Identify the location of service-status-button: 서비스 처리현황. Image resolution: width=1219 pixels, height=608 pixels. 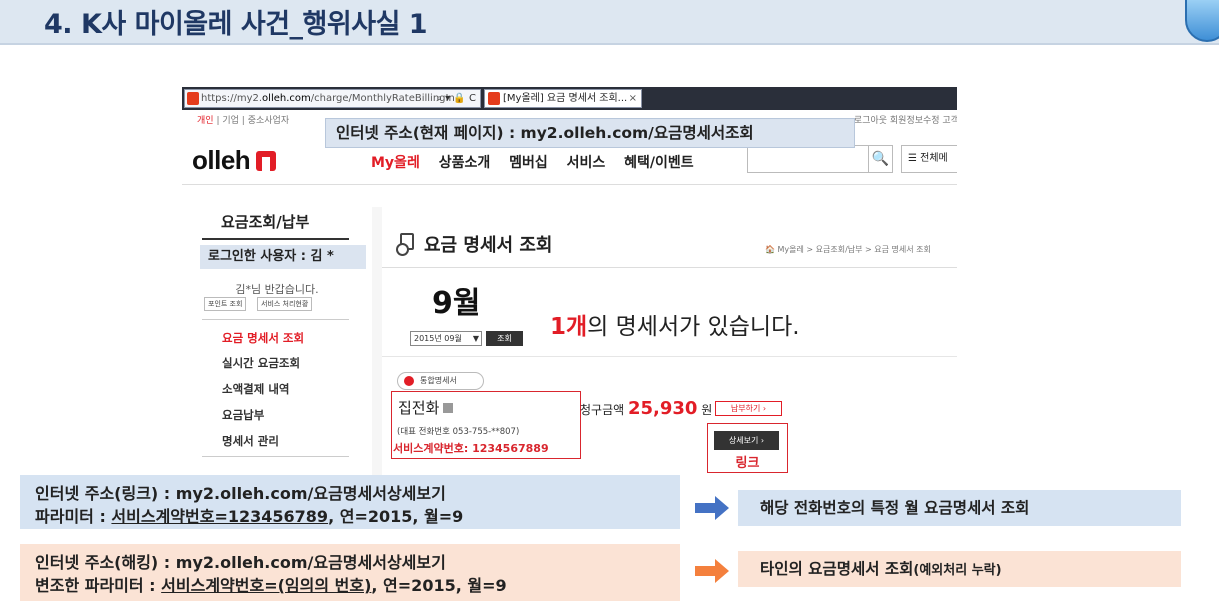
(285, 304).